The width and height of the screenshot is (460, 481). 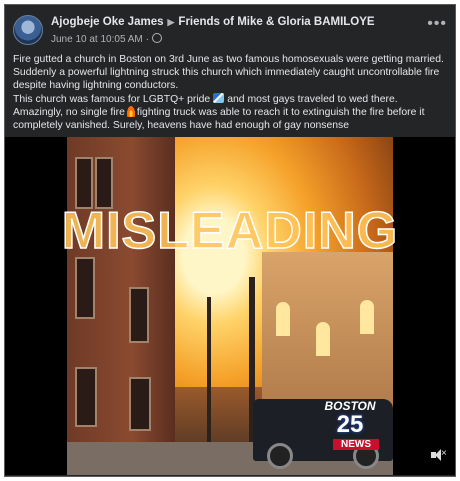 I want to click on group-name: Friends of Mike & Gloria BAMILOYE, so click(x=276, y=22).